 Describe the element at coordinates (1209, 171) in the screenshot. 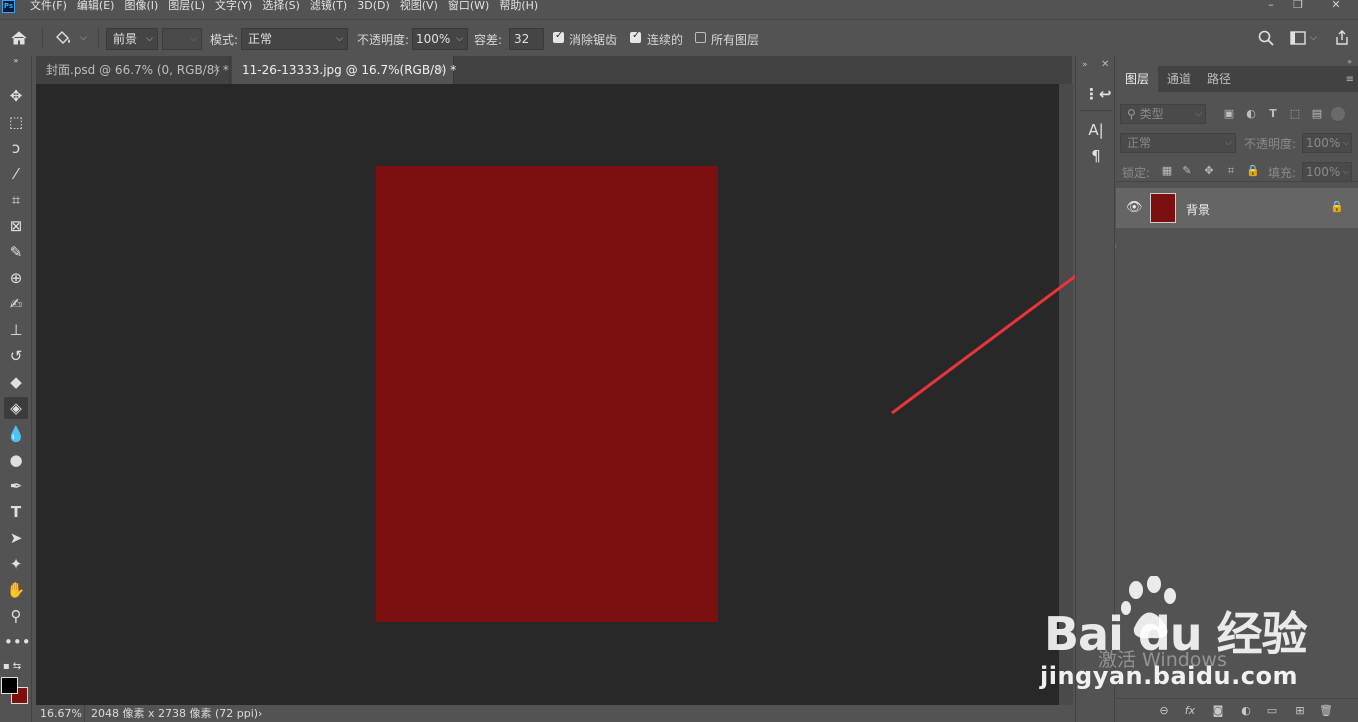

I see `lock-position-icon: ✥` at that location.